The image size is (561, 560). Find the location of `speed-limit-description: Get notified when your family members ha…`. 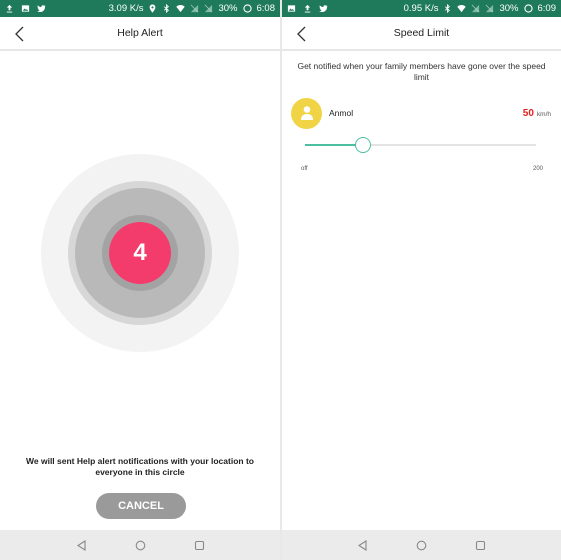

speed-limit-description: Get notified when your family members ha… is located at coordinates (421, 71).